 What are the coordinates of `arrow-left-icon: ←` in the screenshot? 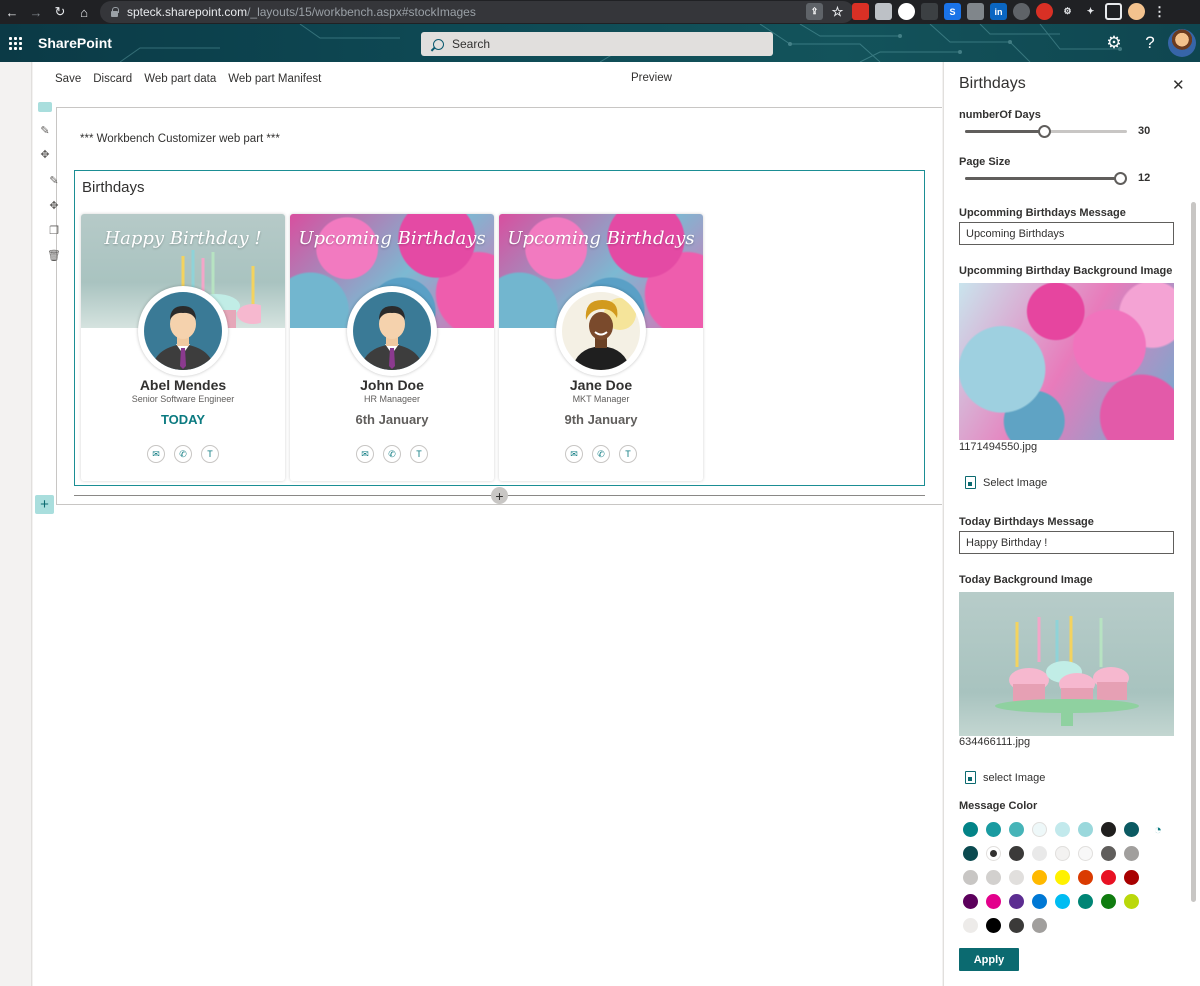 It's located at (12, 12).